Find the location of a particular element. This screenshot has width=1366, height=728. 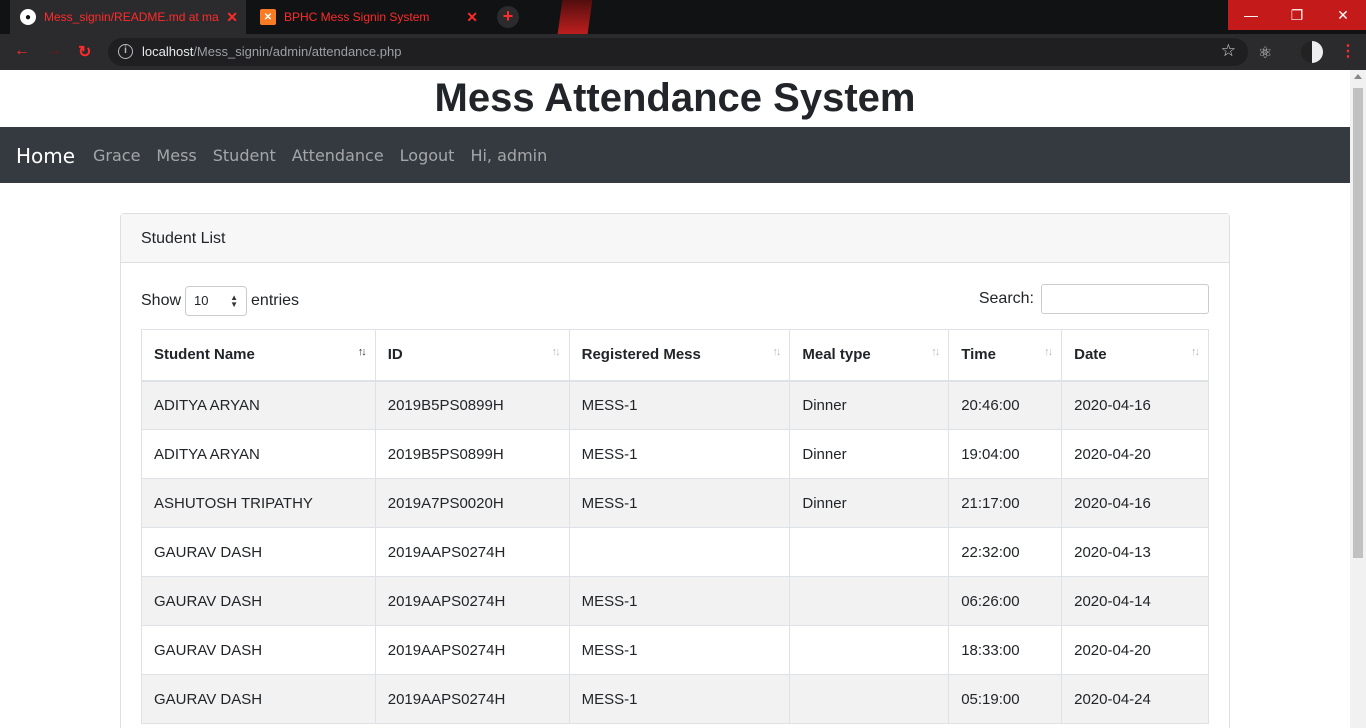

profile-avatar is located at coordinates (1312, 52).